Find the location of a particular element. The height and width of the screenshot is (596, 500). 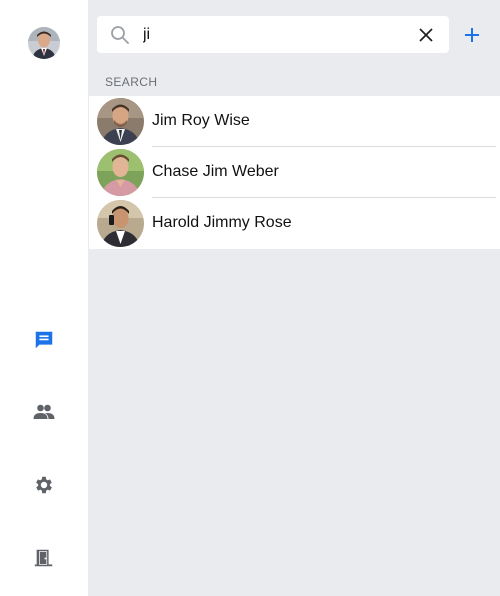

search-icon is located at coordinates (120, 35).